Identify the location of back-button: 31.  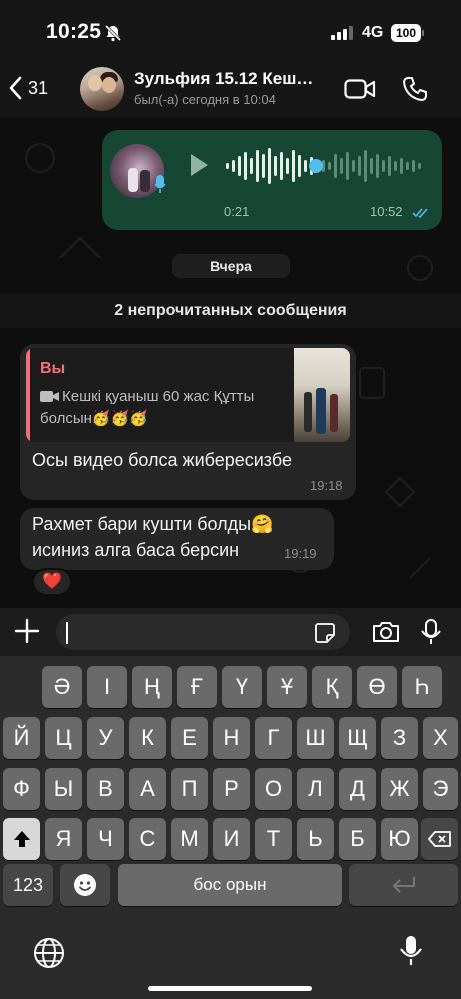
(28, 88).